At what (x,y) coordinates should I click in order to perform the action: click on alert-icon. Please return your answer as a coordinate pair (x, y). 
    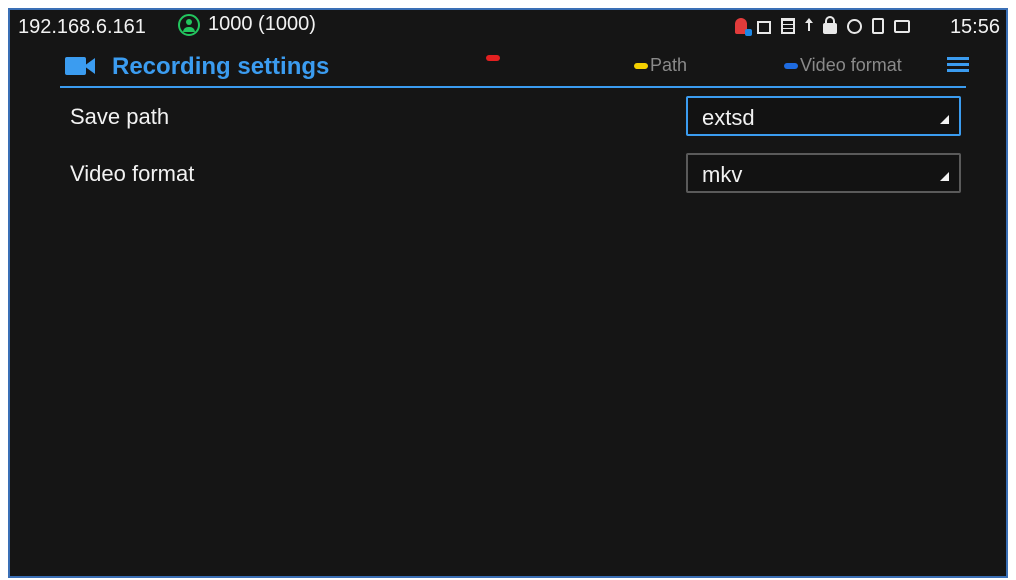
    Looking at the image, I should click on (743, 27).